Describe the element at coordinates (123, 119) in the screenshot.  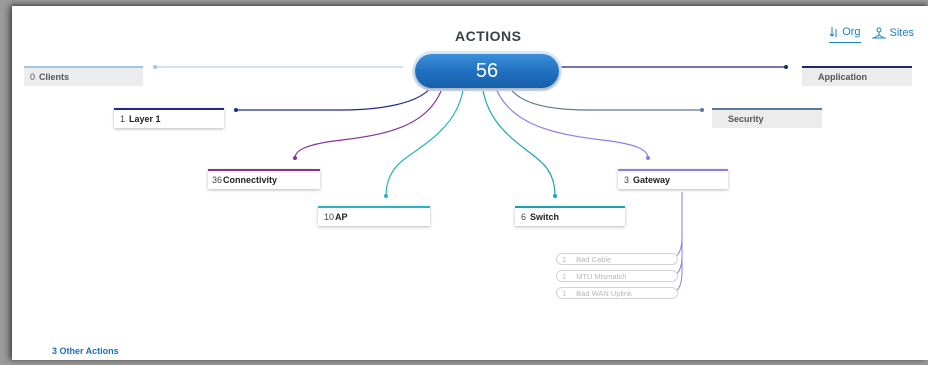
I see `layer1-count: 1` at that location.